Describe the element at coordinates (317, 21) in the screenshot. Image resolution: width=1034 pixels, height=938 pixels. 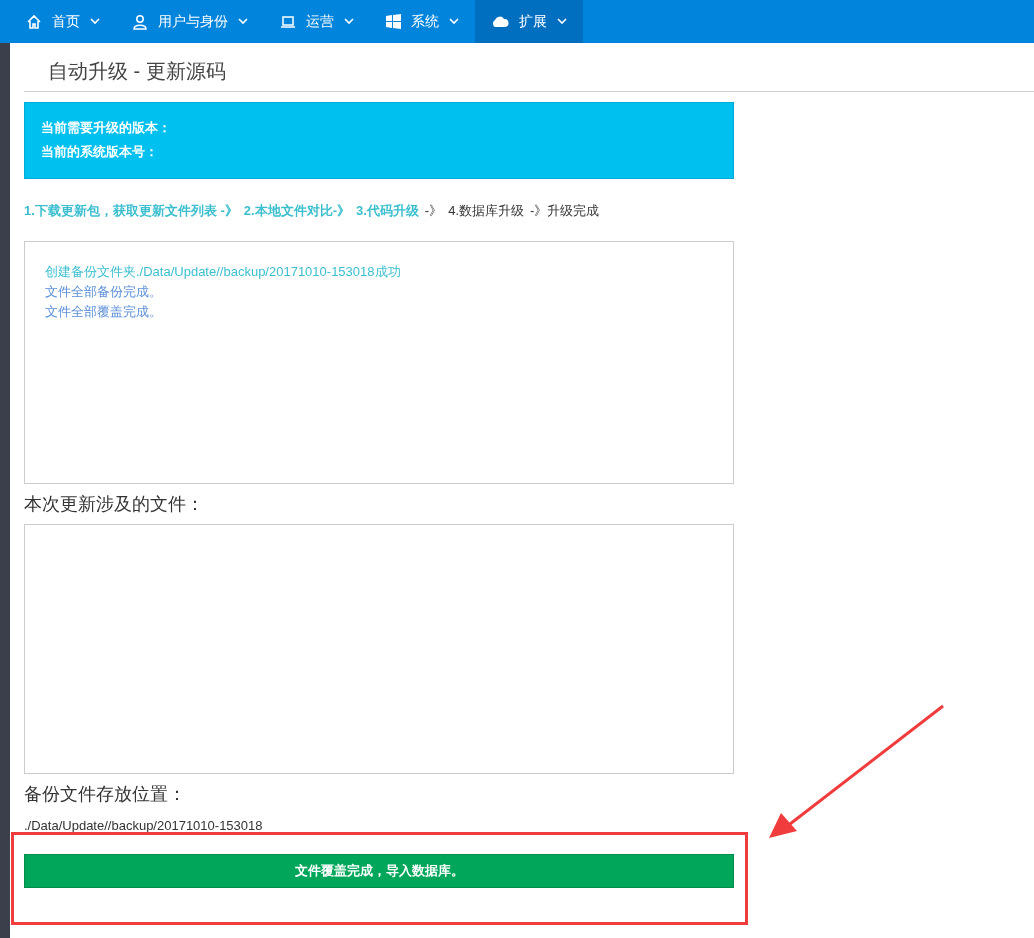
I see `nav-menu-item: 运营` at that location.